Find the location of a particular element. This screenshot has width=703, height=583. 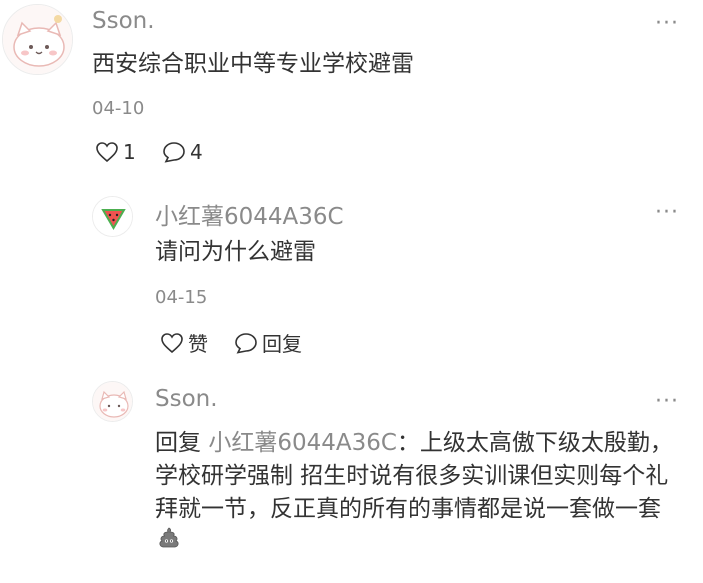

like-button: 赞 is located at coordinates (184, 342).